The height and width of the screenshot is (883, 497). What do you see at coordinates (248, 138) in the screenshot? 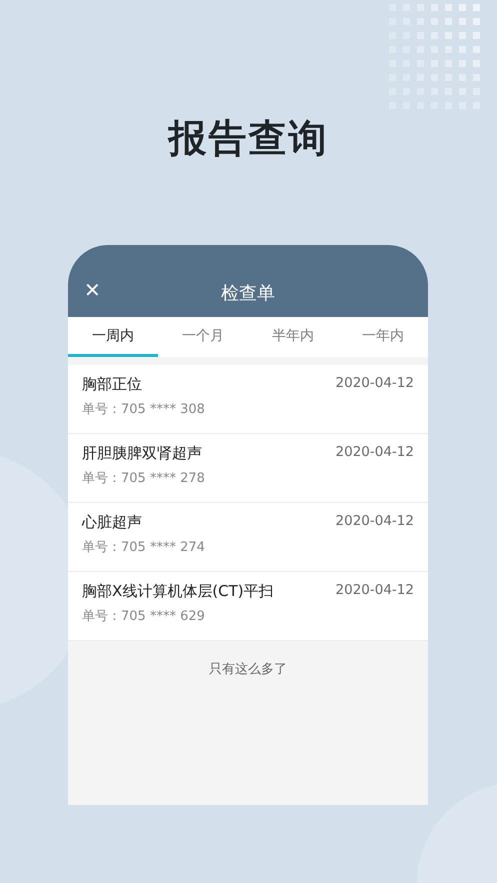
I see `page-headline: 报告查询` at bounding box center [248, 138].